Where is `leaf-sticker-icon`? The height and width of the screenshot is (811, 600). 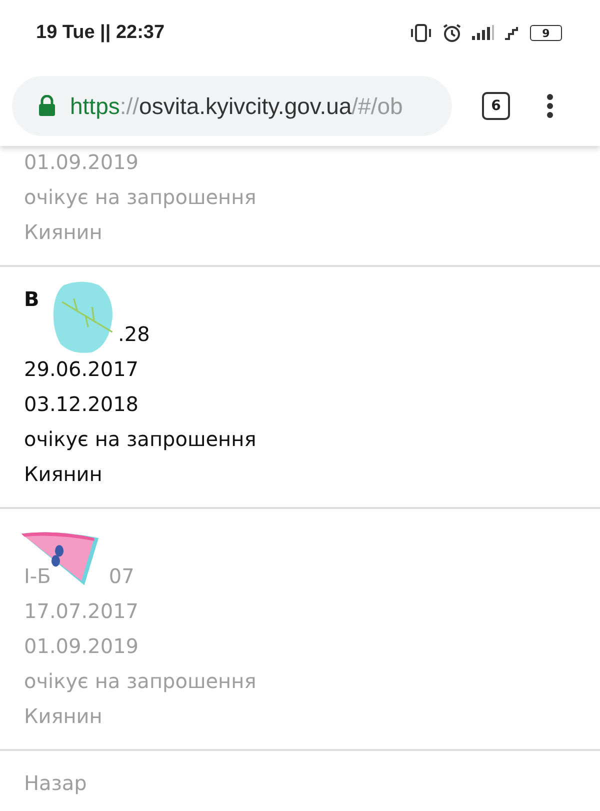 leaf-sticker-icon is located at coordinates (83, 317).